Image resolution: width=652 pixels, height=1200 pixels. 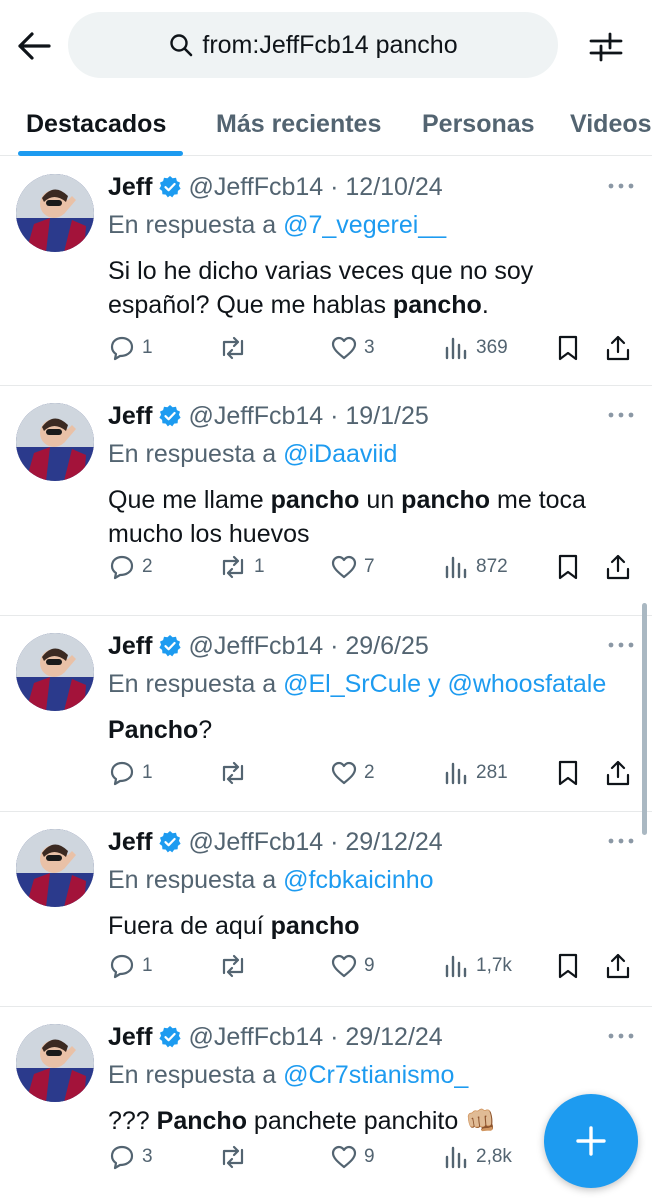 What do you see at coordinates (375, 1075) in the screenshot?
I see `reply-mention-link: @Cr7stianismo_` at bounding box center [375, 1075].